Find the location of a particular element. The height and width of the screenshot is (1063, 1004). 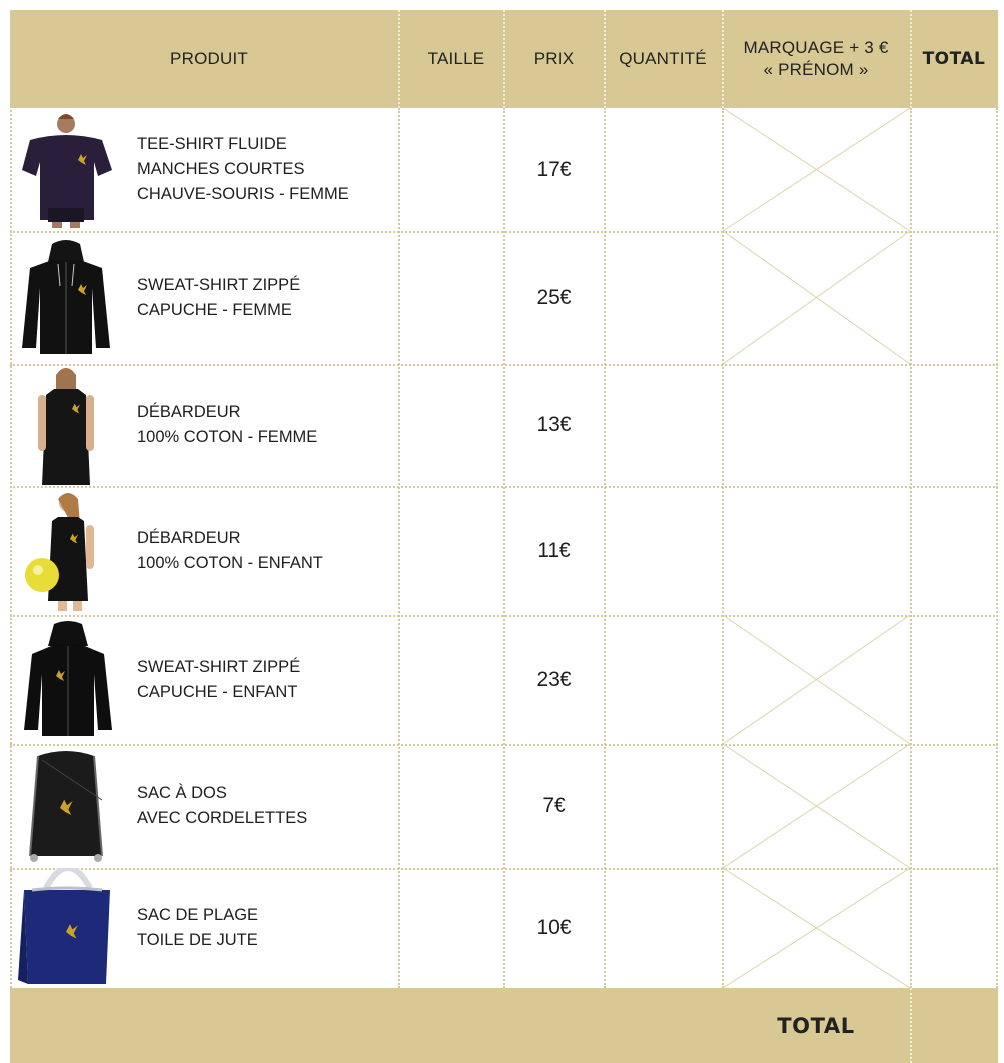

product-name-line: CAPUCHE - FEMME is located at coordinates (214, 309).